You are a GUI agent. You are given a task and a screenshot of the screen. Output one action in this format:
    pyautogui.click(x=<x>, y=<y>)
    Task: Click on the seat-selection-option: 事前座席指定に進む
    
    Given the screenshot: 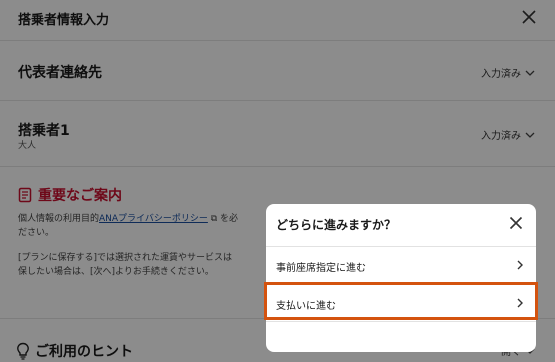 What is the action you would take?
    pyautogui.click(x=401, y=264)
    